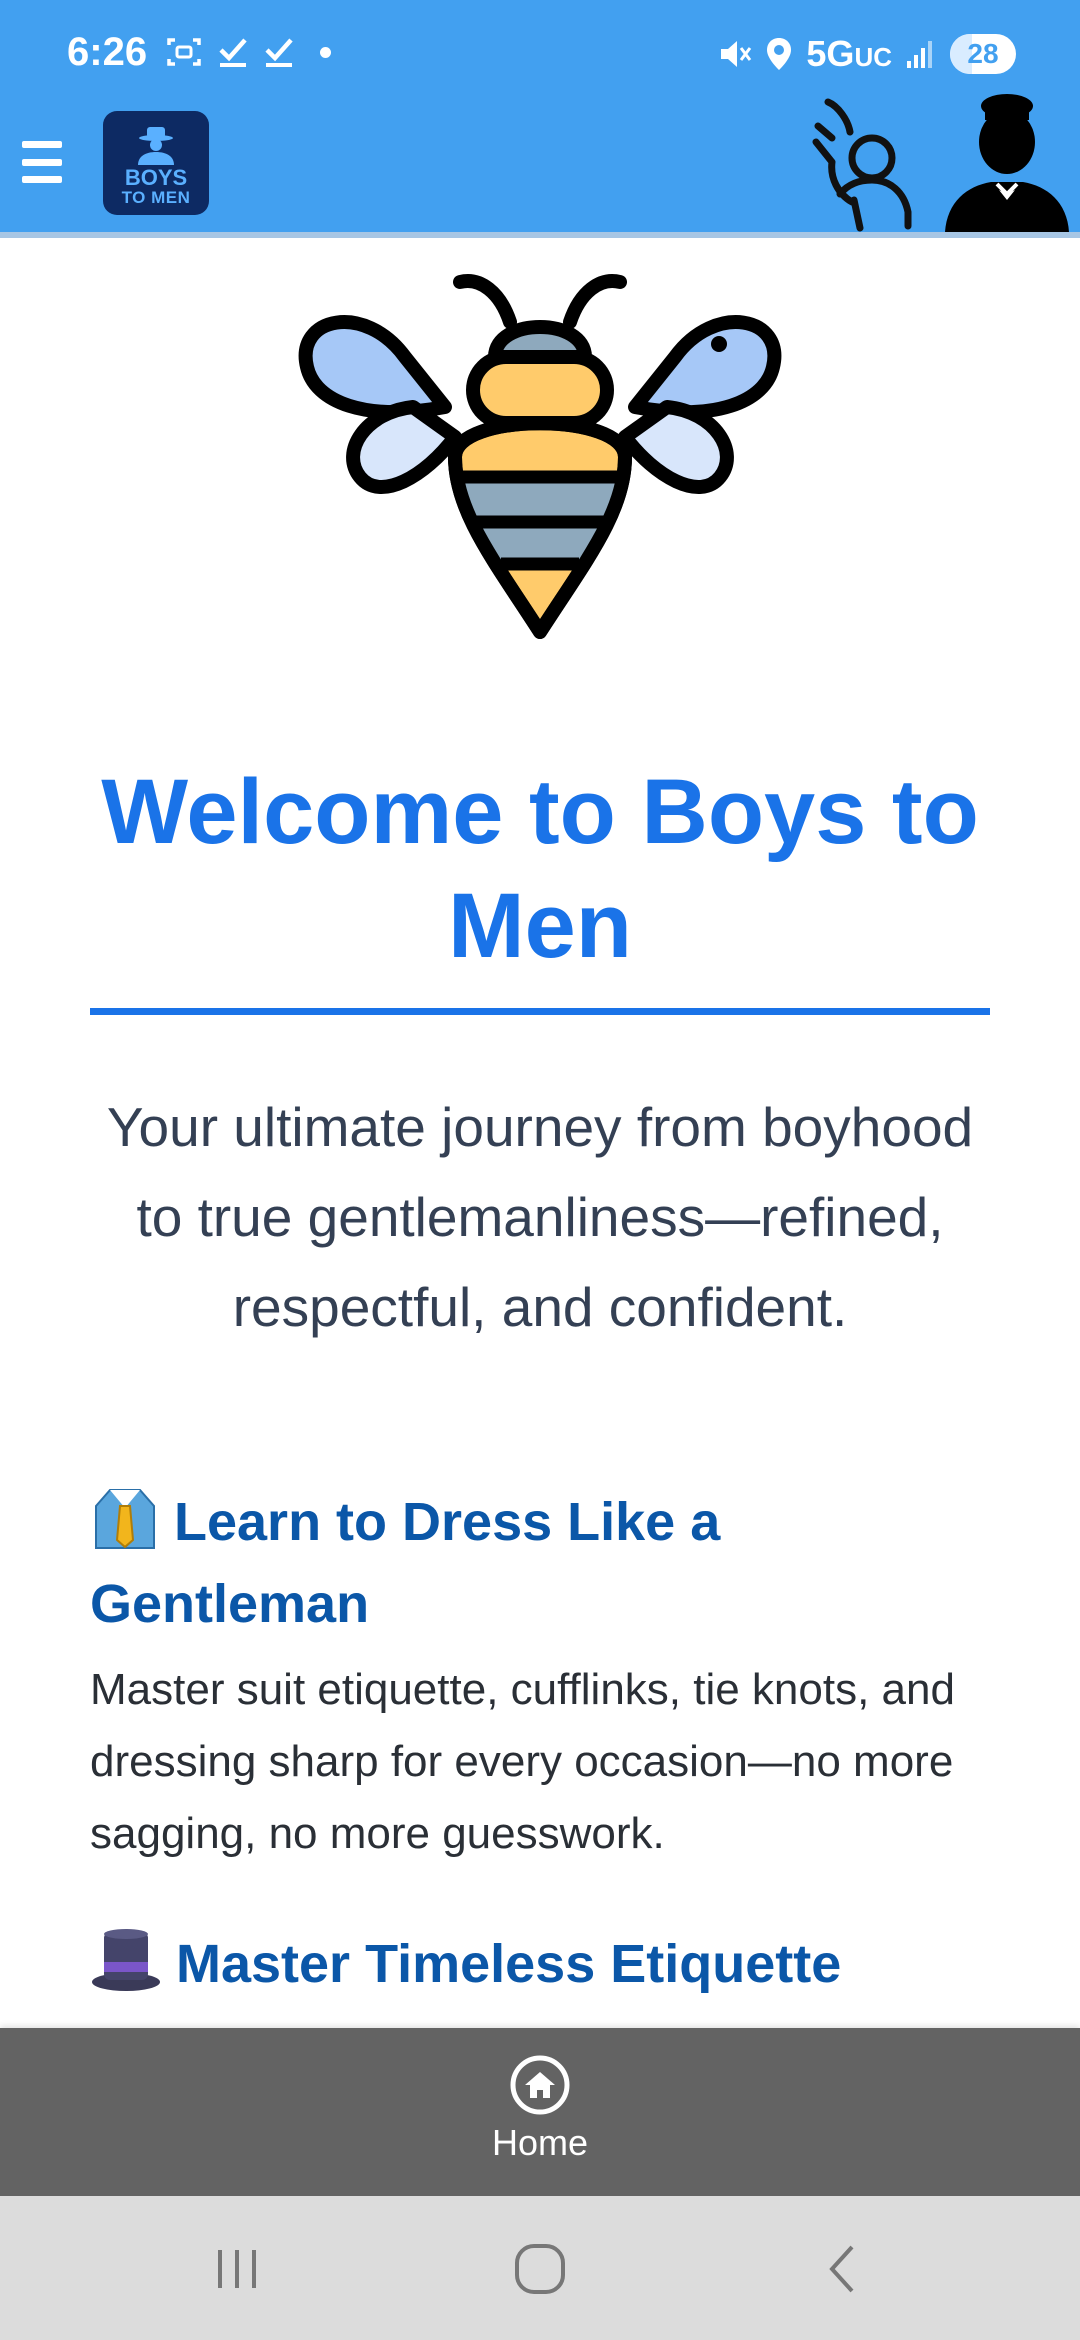 Image resolution: width=1080 pixels, height=2340 pixels. I want to click on logo-text-boys: BOYS, so click(156, 177).